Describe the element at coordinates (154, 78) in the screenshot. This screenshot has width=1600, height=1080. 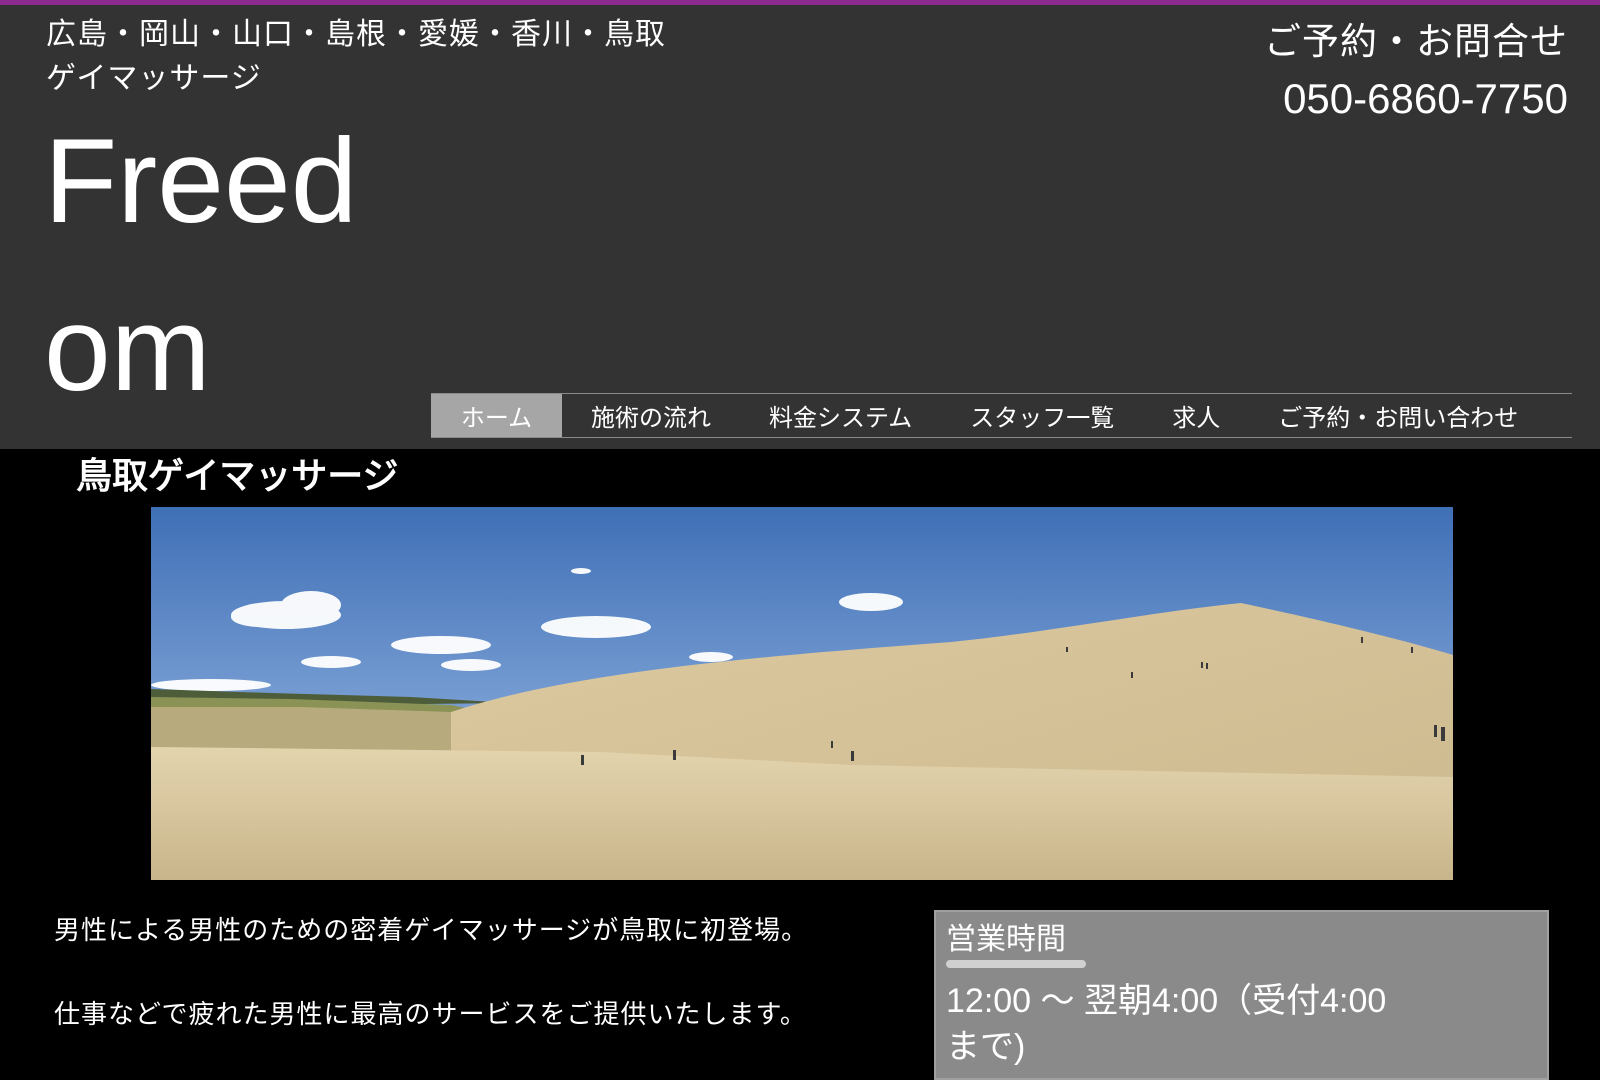
I see `region-line-2: ゲイマッサージ` at that location.